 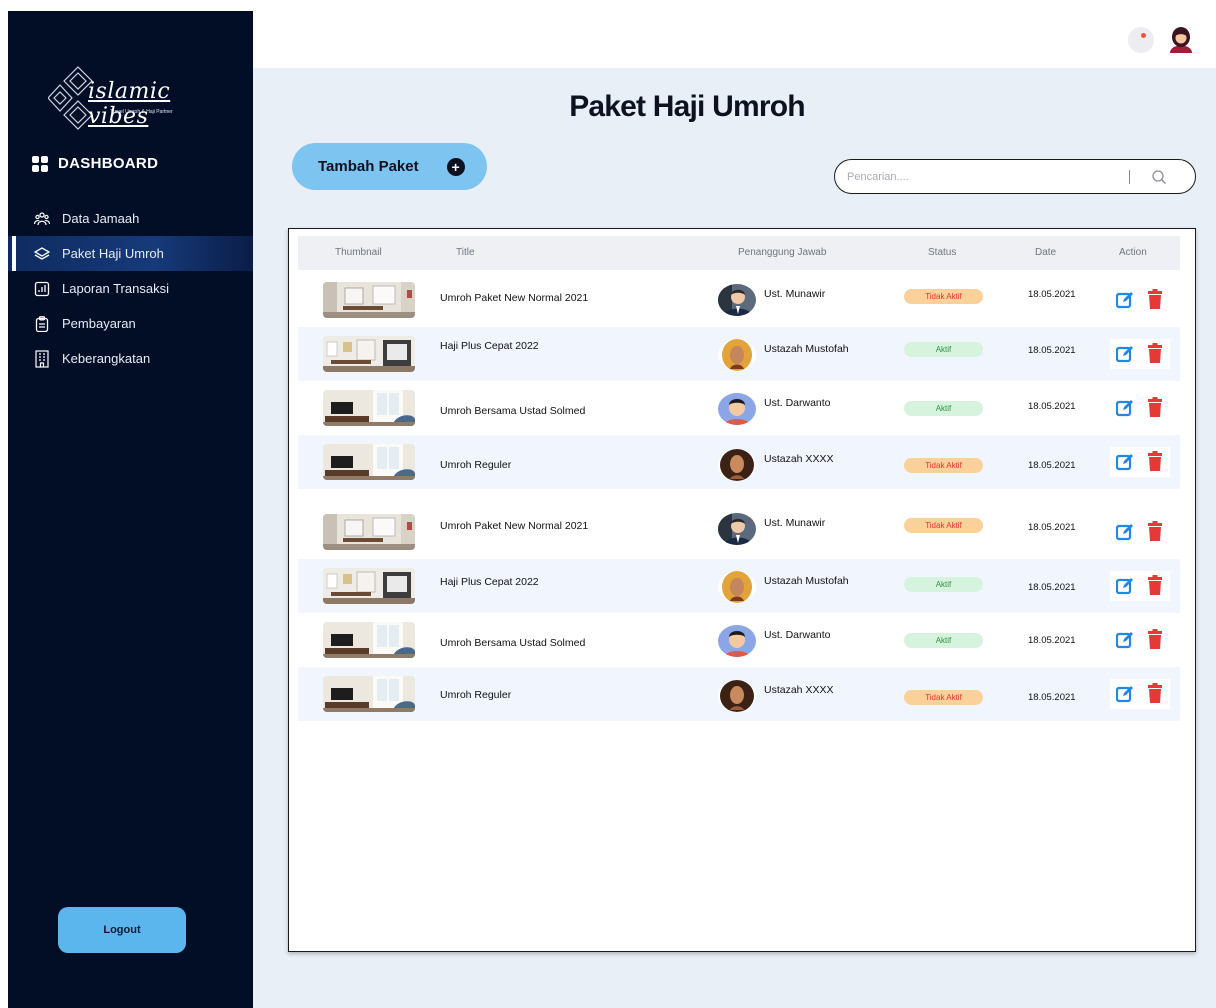 What do you see at coordinates (982, 177) in the screenshot?
I see `search-input` at bounding box center [982, 177].